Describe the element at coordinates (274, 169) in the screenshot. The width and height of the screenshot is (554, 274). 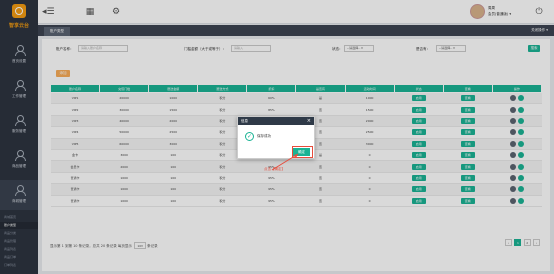
I see `annotation-hint: 点击【确定】` at that location.